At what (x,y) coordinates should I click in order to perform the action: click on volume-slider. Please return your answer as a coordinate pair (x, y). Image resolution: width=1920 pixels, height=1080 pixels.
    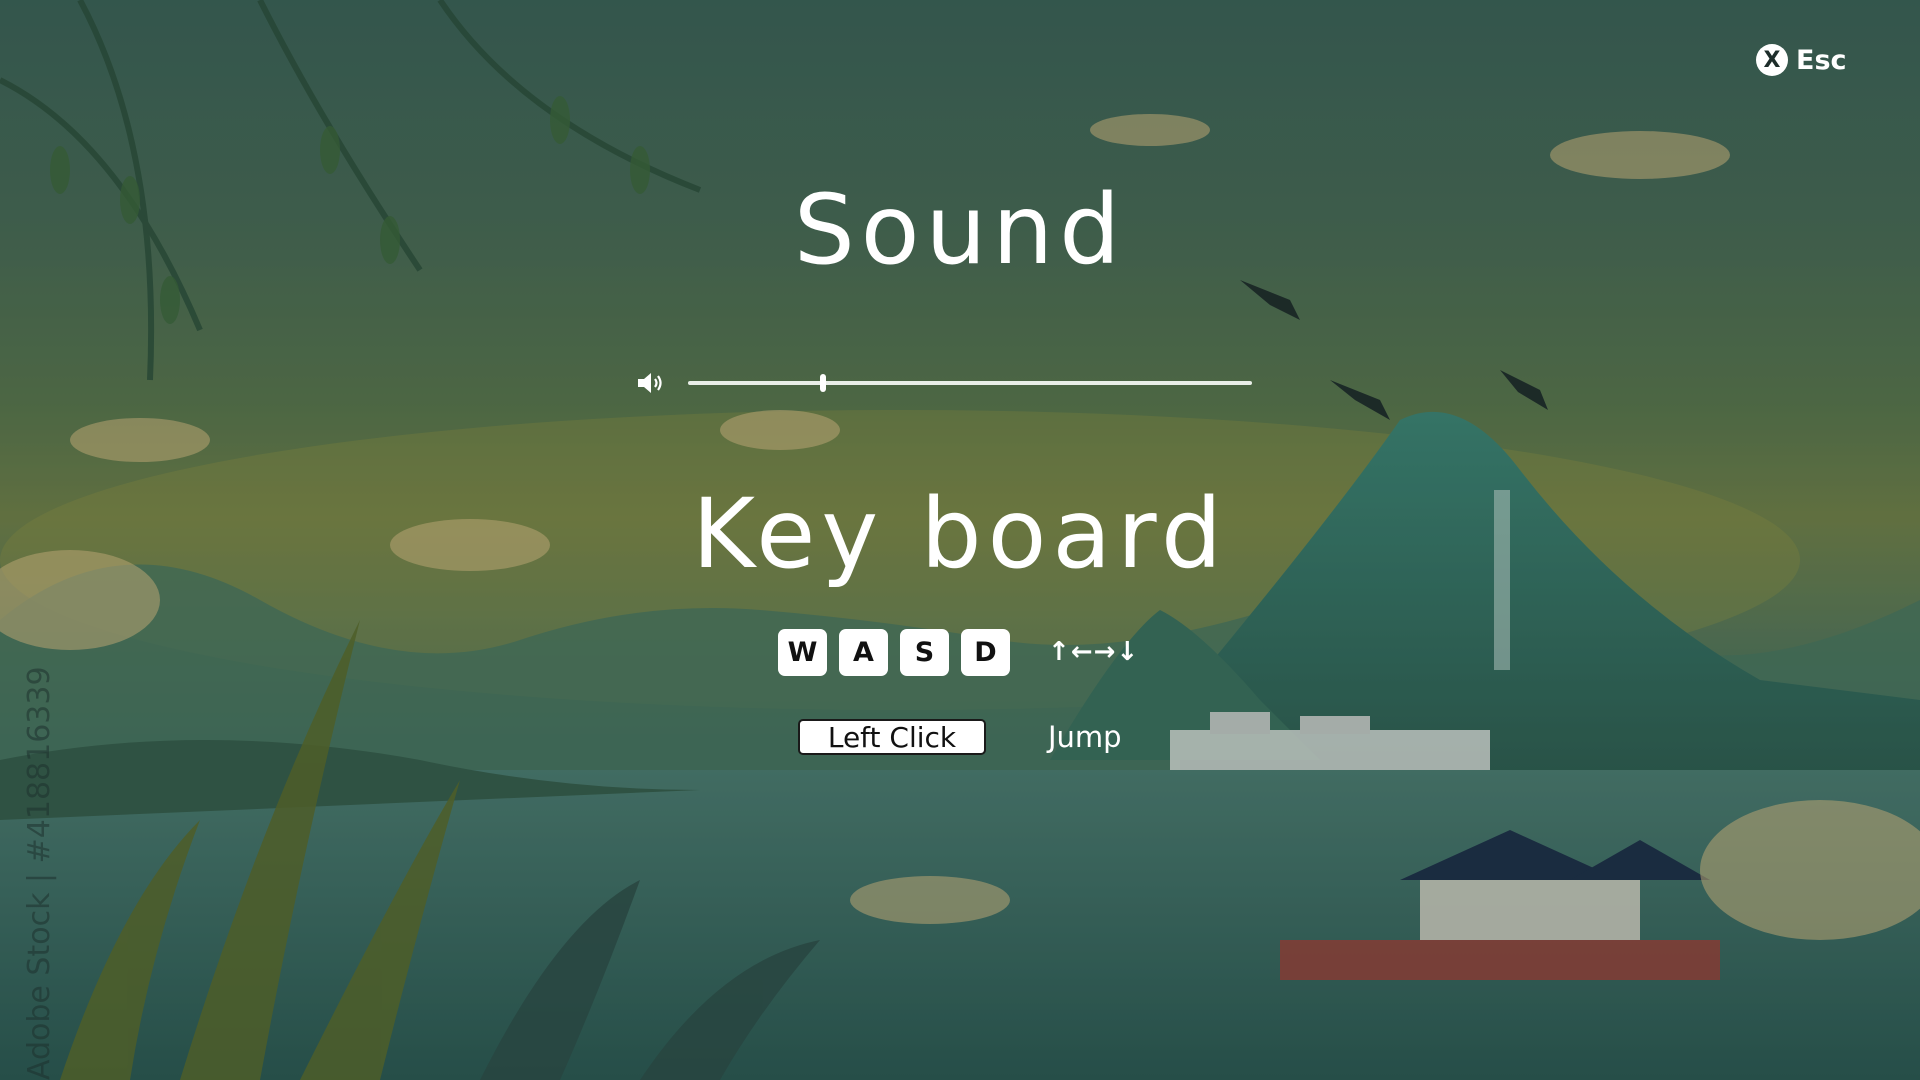
    Looking at the image, I should click on (970, 383).